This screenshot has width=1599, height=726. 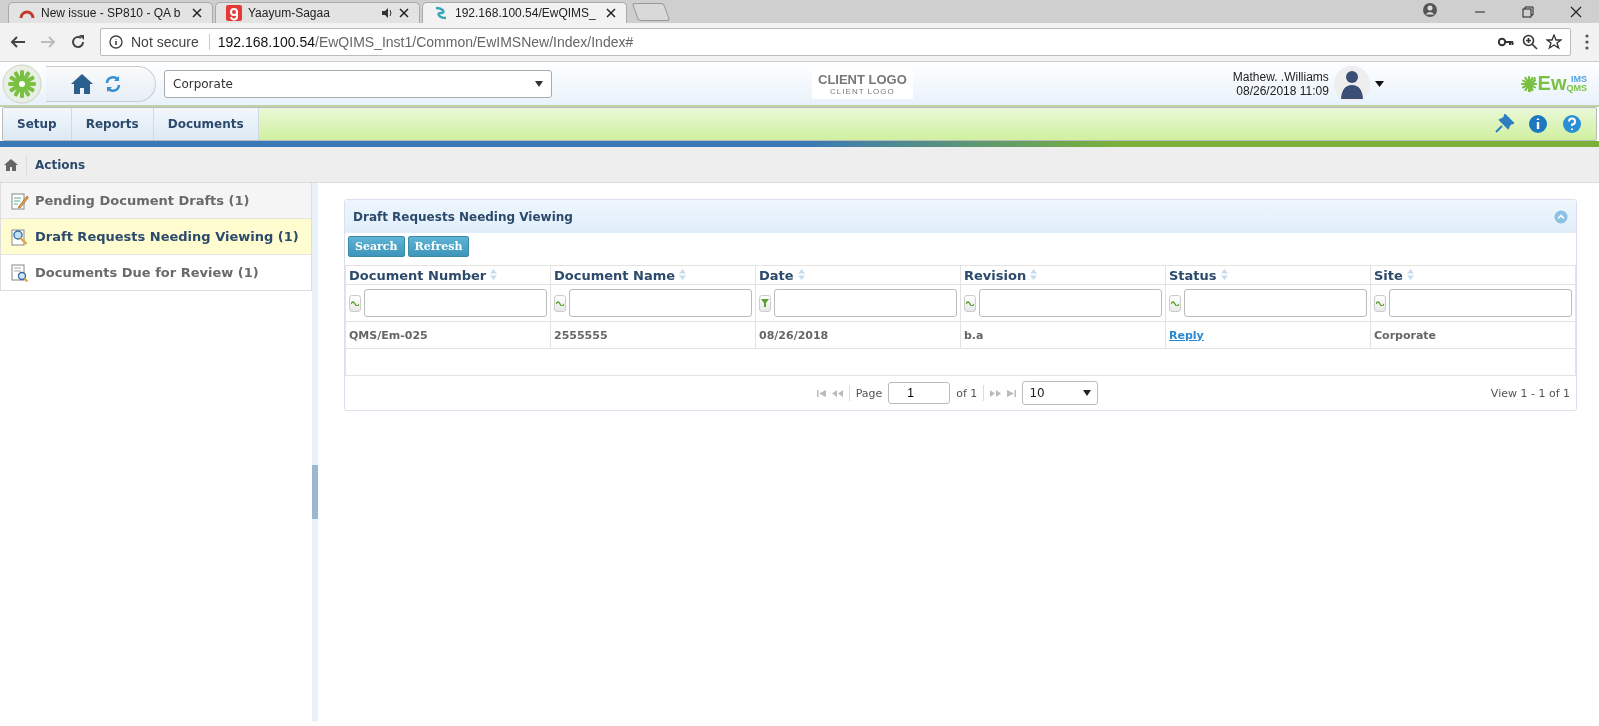 What do you see at coordinates (112, 124) in the screenshot?
I see `menu-item: Reports` at bounding box center [112, 124].